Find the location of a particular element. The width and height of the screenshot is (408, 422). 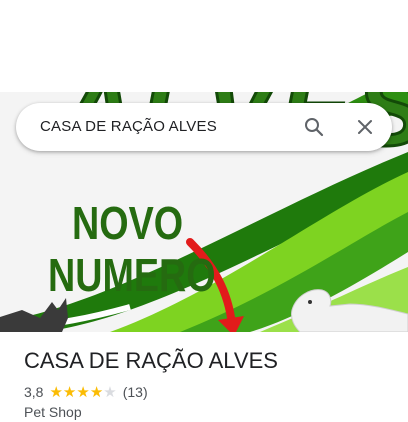

hero-promo-line-2: NUMERO is located at coordinates (132, 275).